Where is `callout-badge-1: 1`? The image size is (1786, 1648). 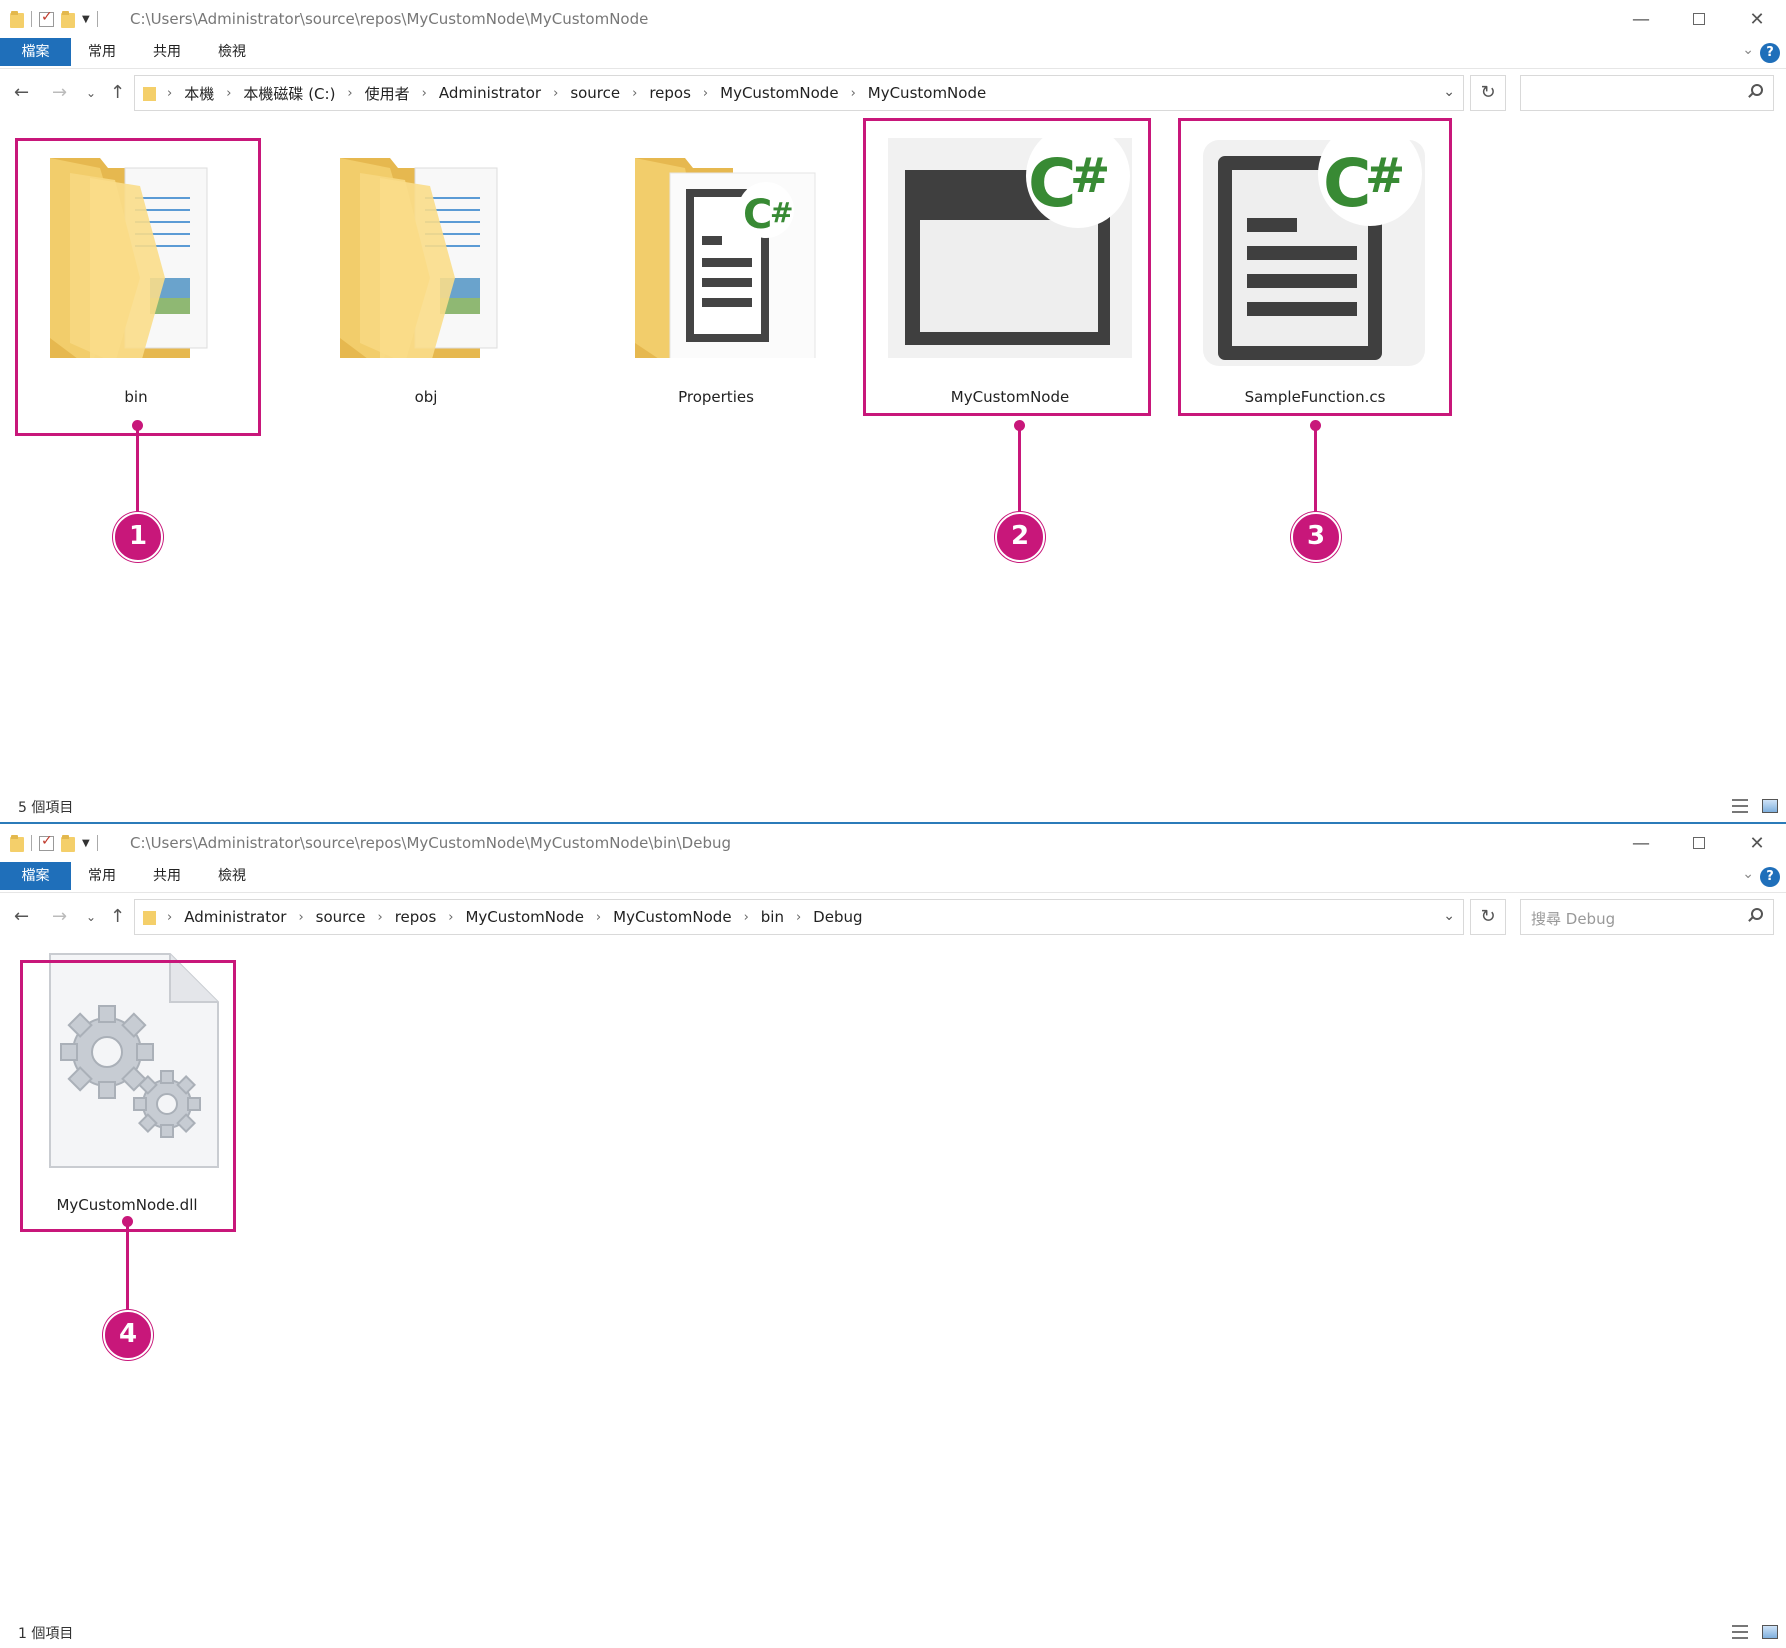 callout-badge-1: 1 is located at coordinates (138, 537).